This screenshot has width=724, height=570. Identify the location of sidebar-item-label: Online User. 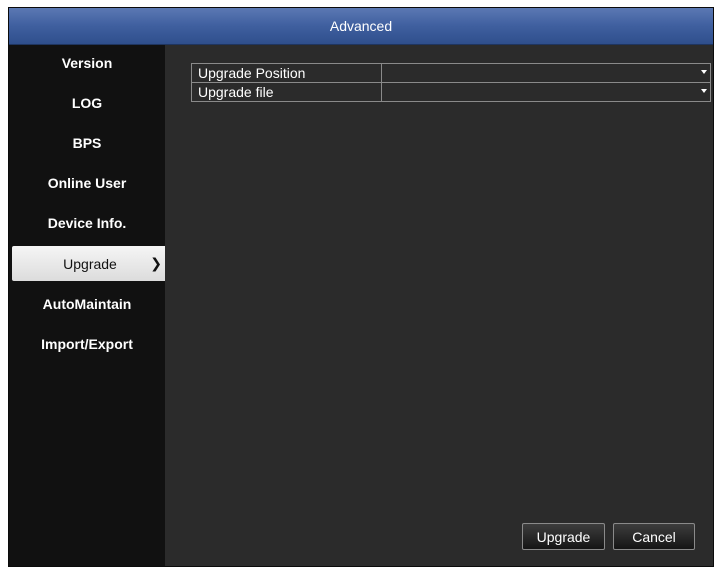
(87, 183).